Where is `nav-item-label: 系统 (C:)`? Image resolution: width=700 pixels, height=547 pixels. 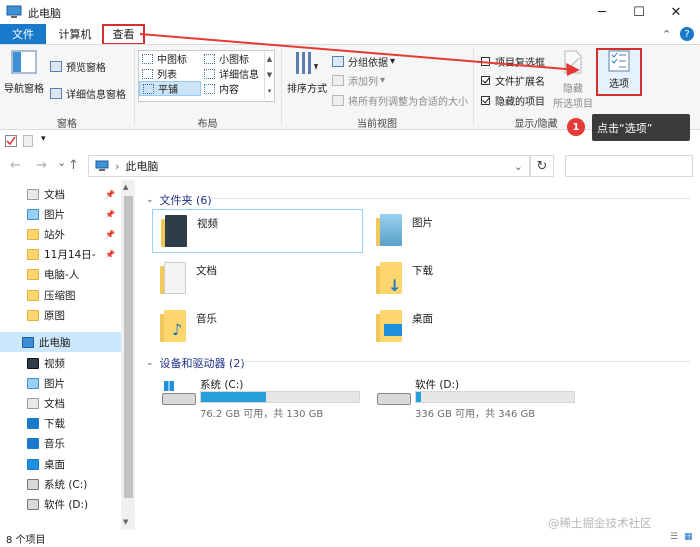
nav-item-label: 系统 (C:) is located at coordinates (66, 484).